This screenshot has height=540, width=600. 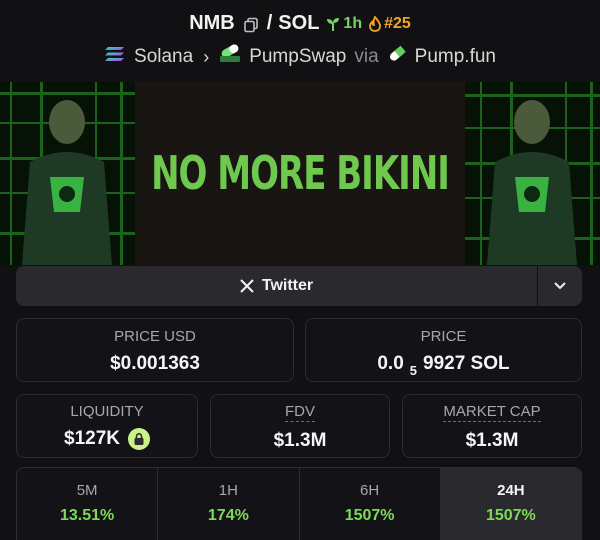 What do you see at coordinates (370, 504) in the screenshot?
I see `tab-6h: 6H 1507%` at bounding box center [370, 504].